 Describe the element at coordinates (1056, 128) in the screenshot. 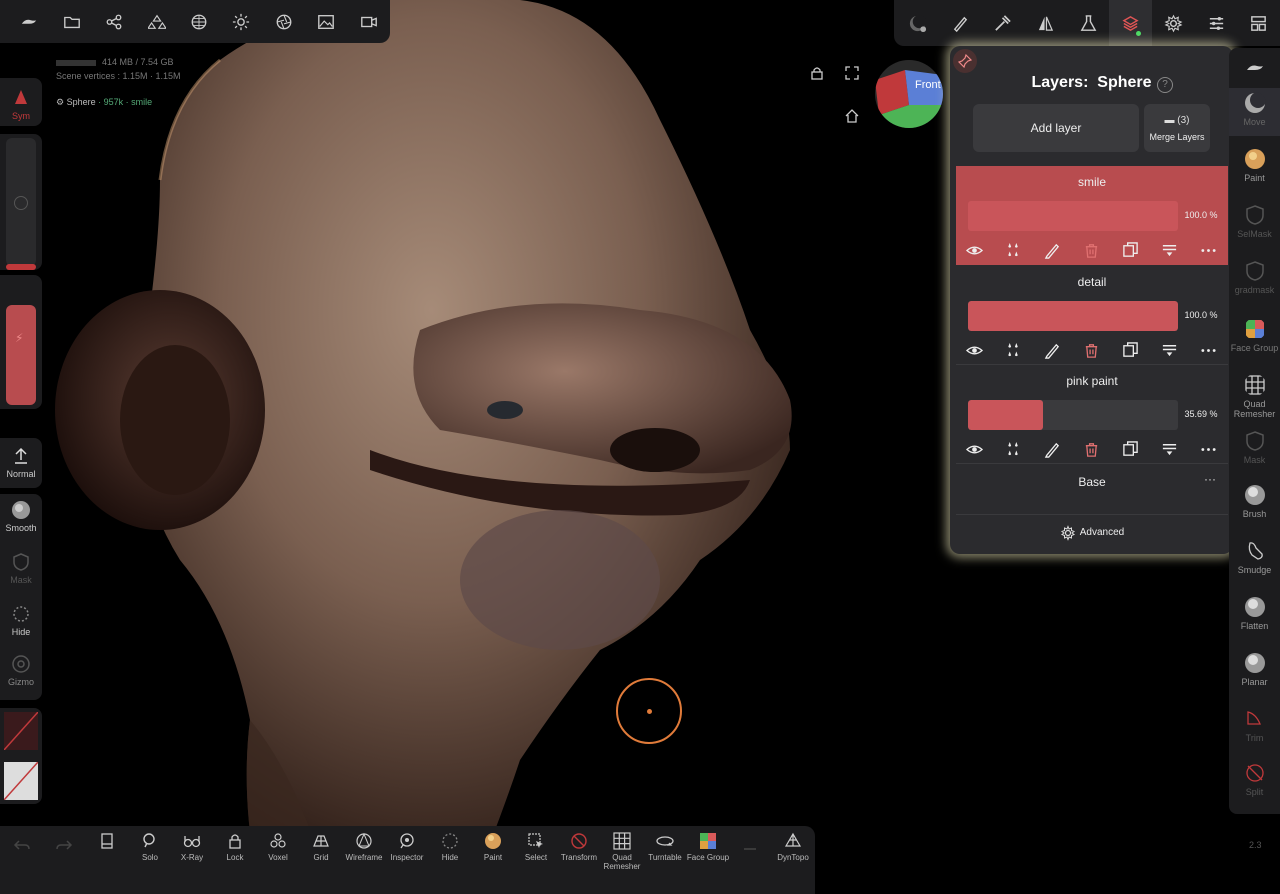

I see `add-layer-button: Add layer` at that location.